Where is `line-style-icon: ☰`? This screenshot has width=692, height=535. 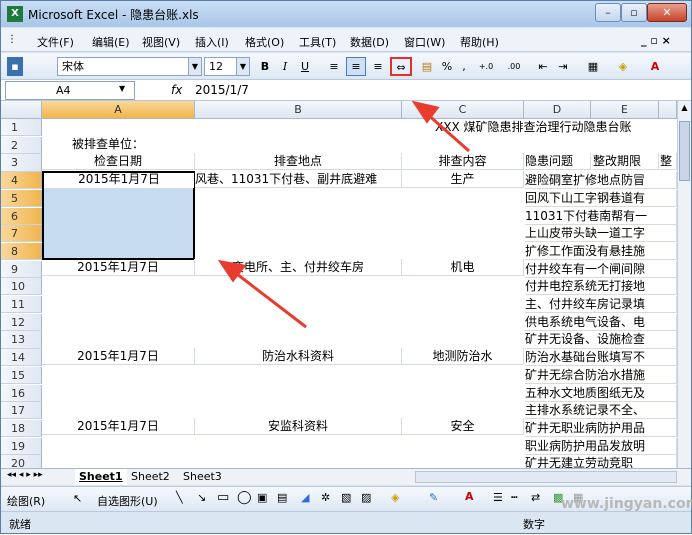
line-style-icon: ☰ is located at coordinates (498, 497).